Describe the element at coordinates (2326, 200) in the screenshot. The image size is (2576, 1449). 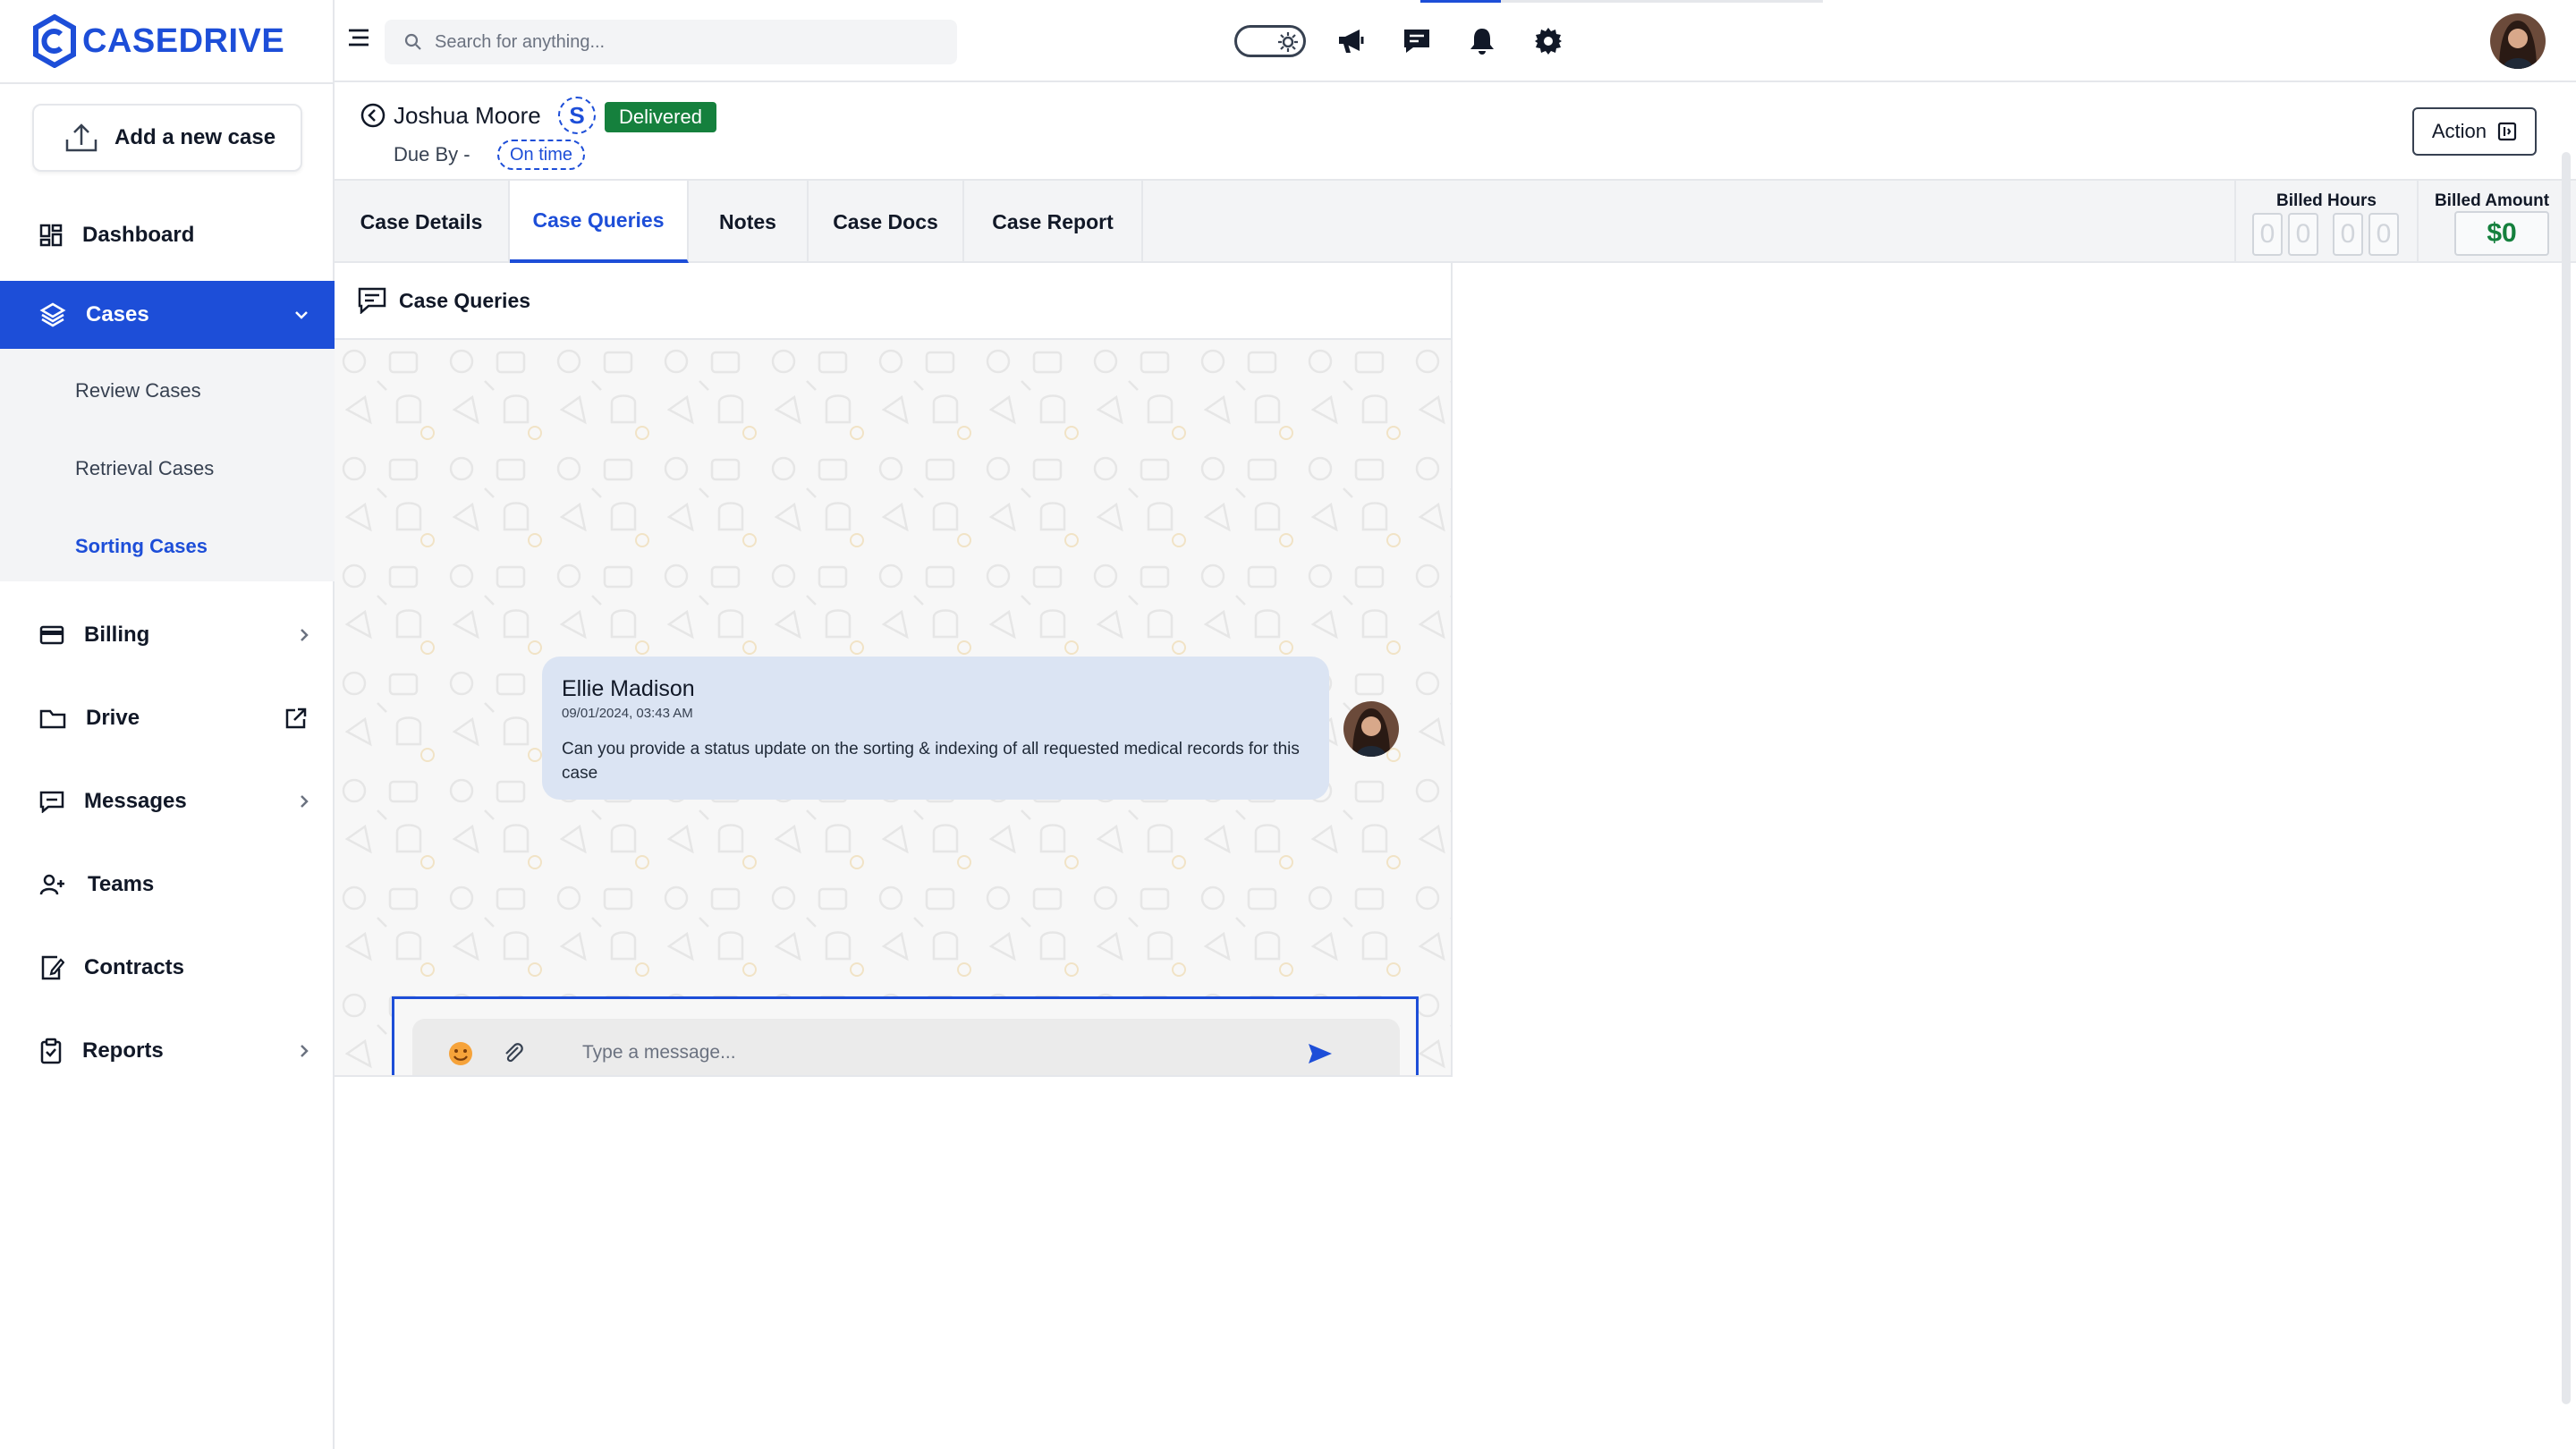
I see `billed-hours-label: Billed Hours` at that location.